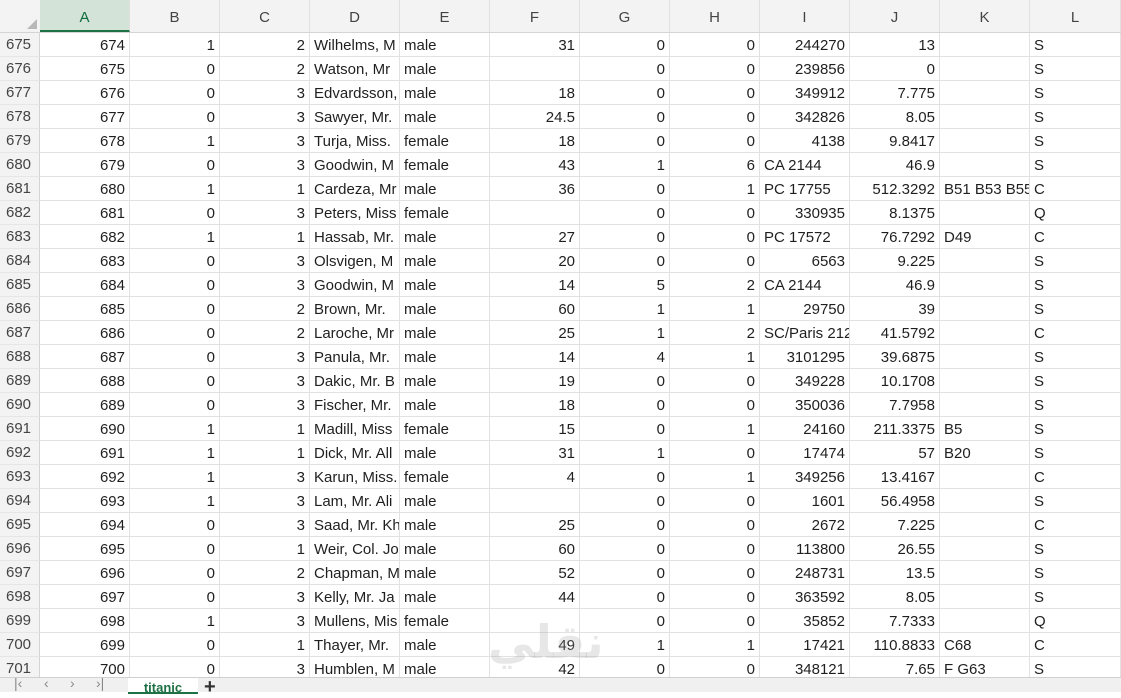 Image resolution: width=1121 pixels, height=698 pixels. Describe the element at coordinates (355, 261) in the screenshot. I see `cell-d684: Olsvigen, M` at that location.